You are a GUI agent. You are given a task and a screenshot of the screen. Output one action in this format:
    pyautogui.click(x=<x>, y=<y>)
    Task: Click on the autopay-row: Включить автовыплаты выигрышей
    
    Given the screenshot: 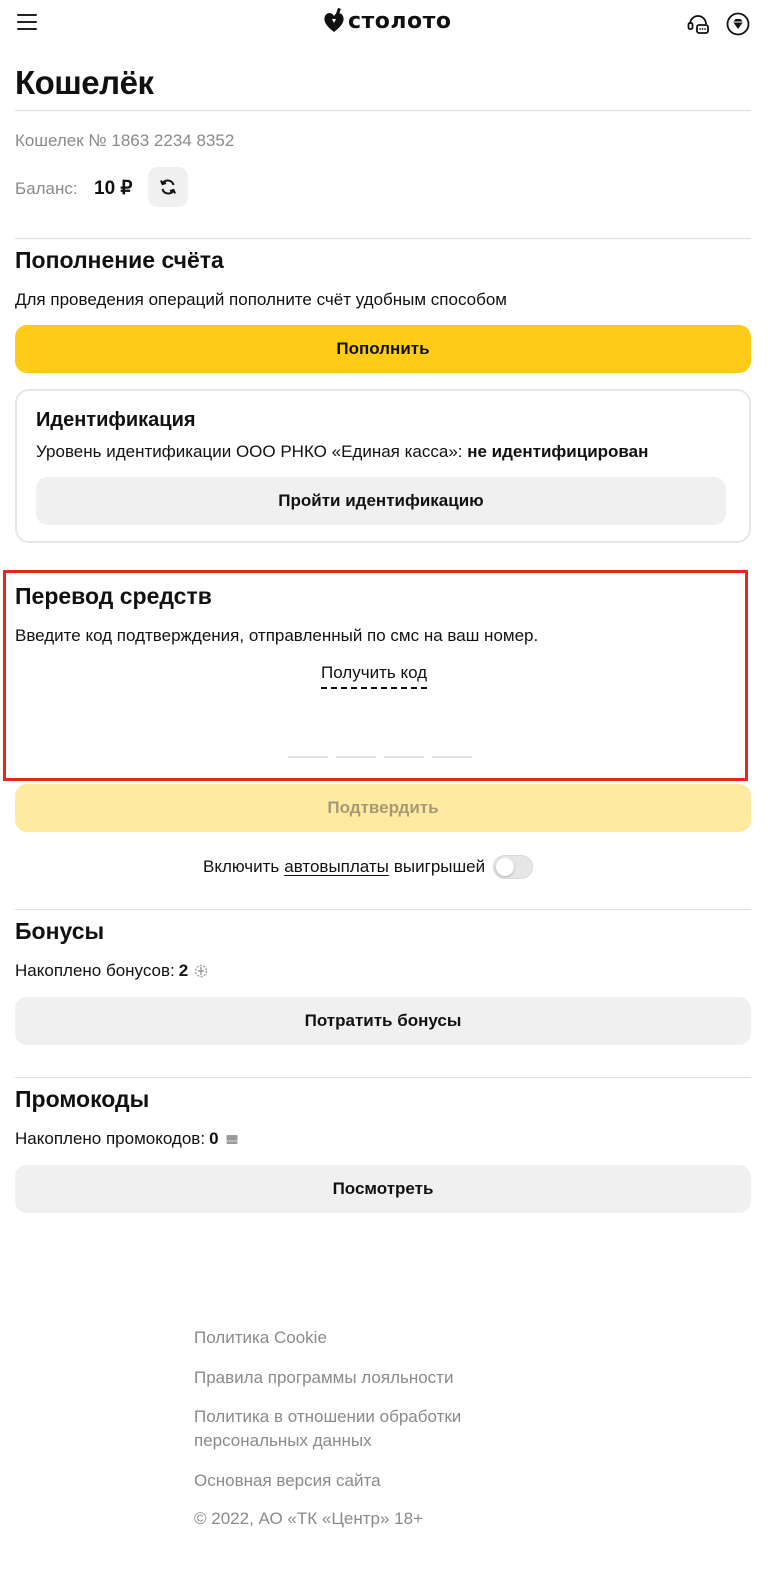 What is the action you would take?
    pyautogui.click(x=368, y=867)
    